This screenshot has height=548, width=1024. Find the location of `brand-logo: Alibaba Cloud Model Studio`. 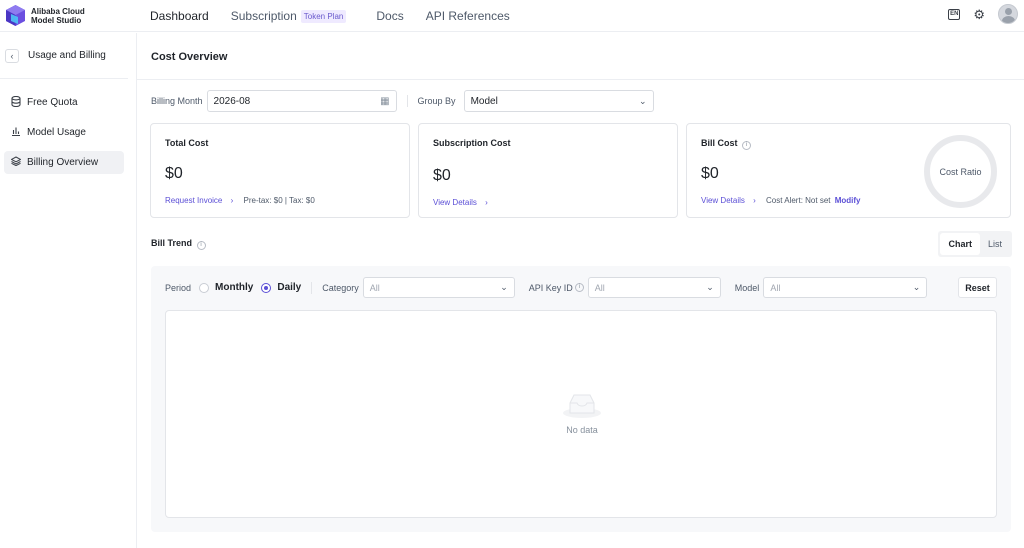

brand-logo: Alibaba Cloud Model Studio is located at coordinates (45, 15).